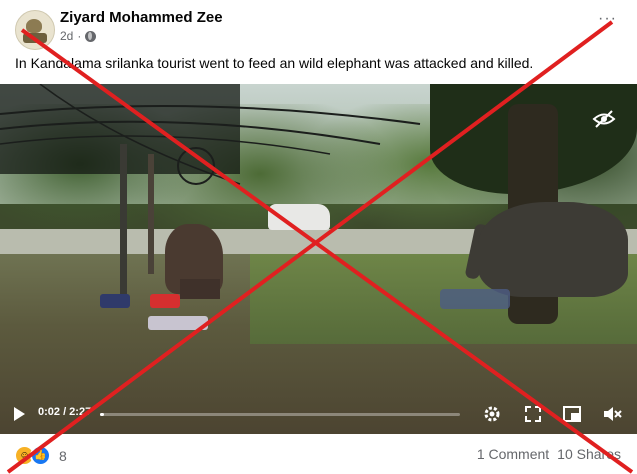  Describe the element at coordinates (78, 36) in the screenshot. I see `post-meta: 2d ·` at that location.